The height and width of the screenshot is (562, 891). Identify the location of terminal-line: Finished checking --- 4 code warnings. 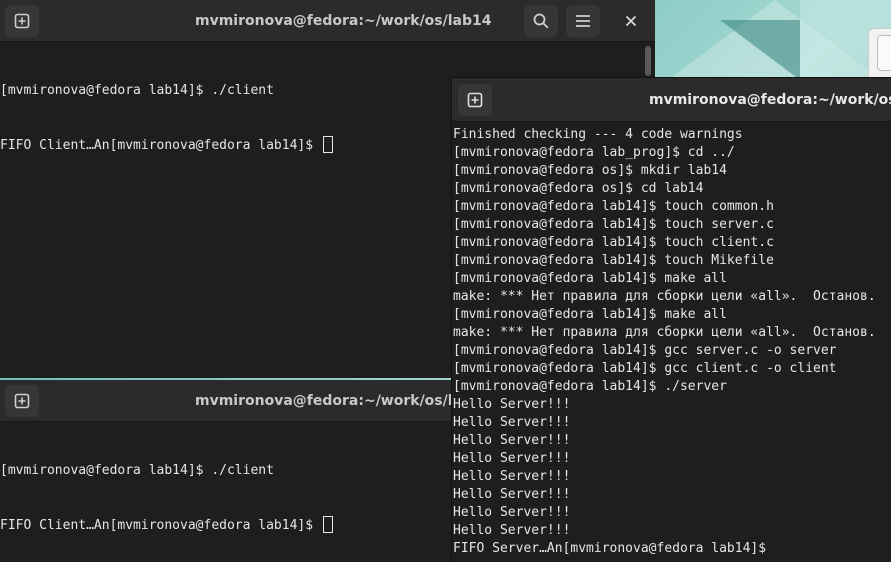
(598, 134).